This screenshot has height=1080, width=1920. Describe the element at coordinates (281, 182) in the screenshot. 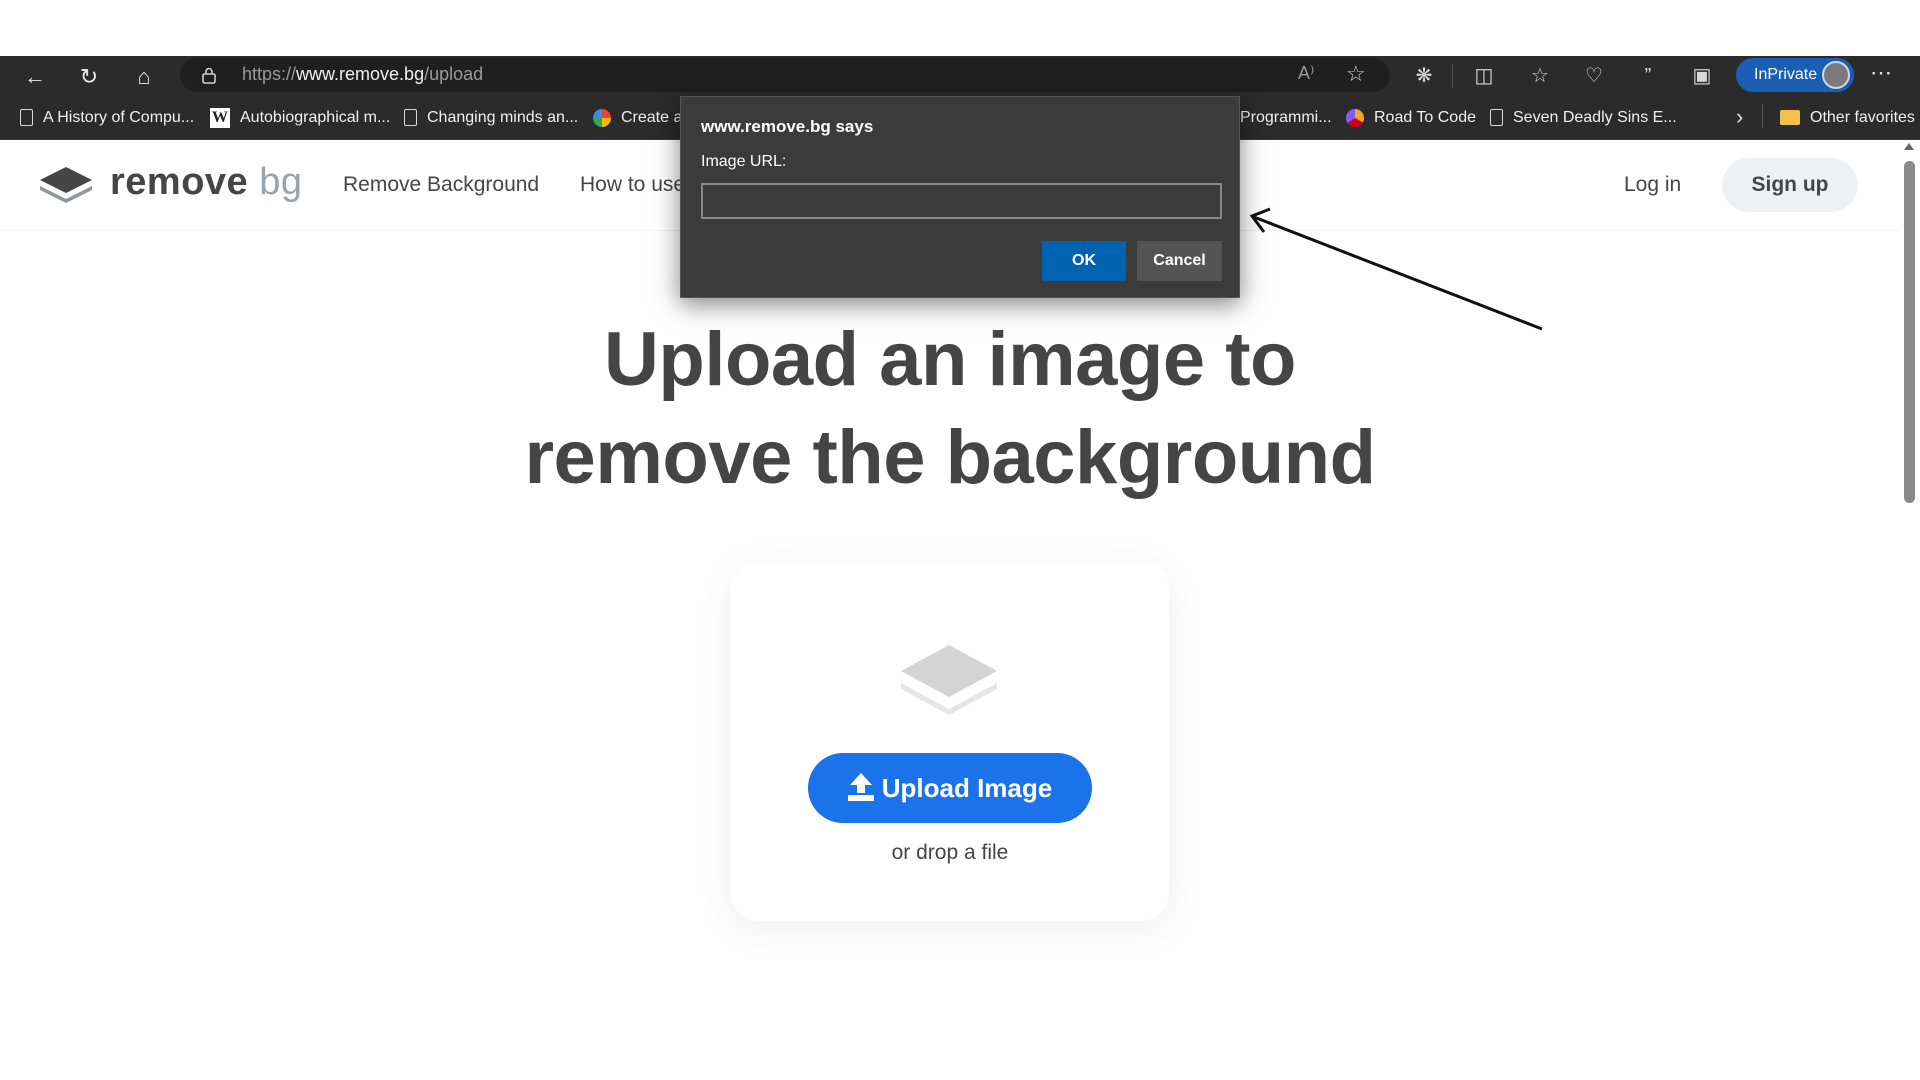

I see `logo-suffix: bg` at that location.